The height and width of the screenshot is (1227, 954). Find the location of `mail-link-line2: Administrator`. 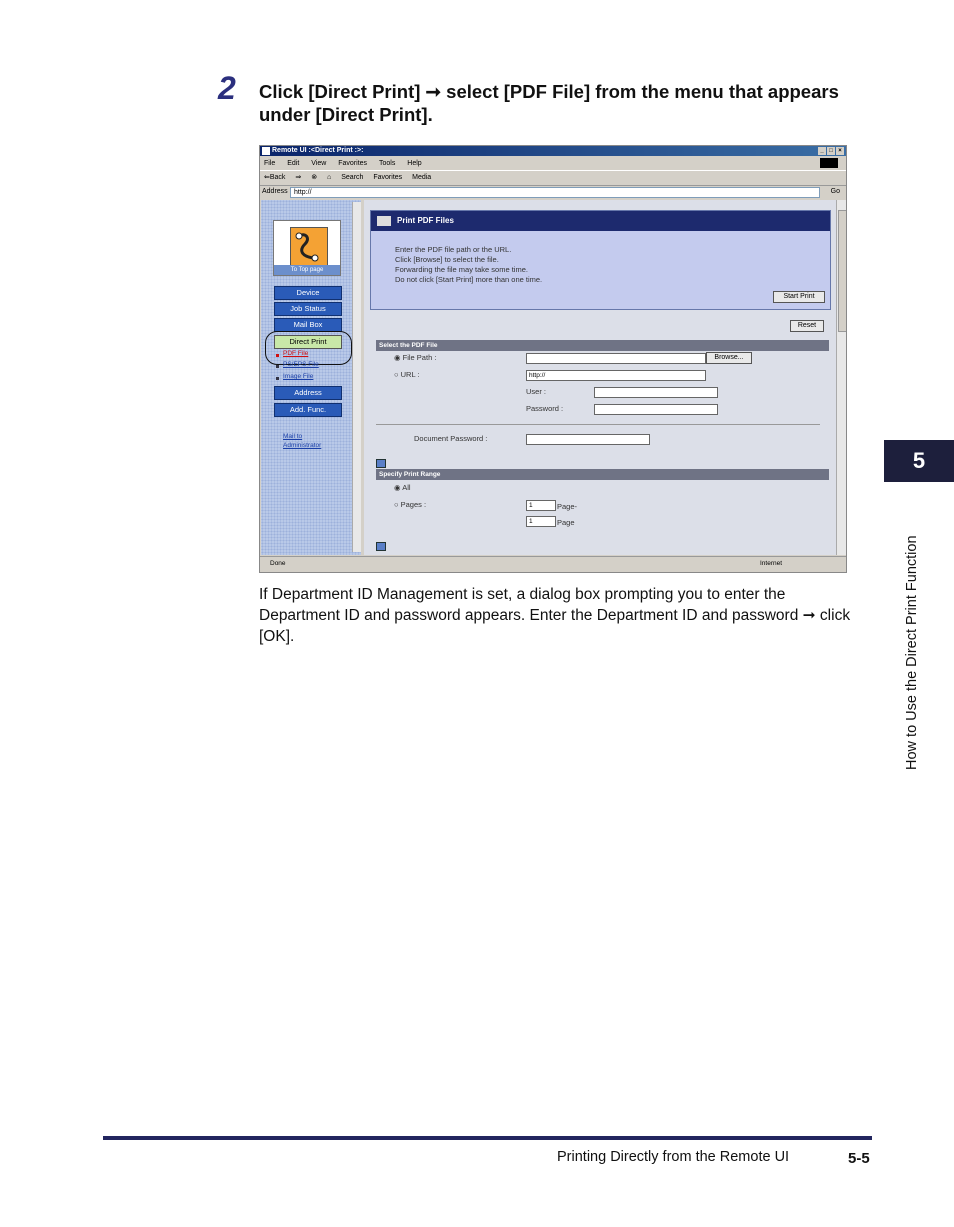

mail-link-line2: Administrator is located at coordinates (302, 445).